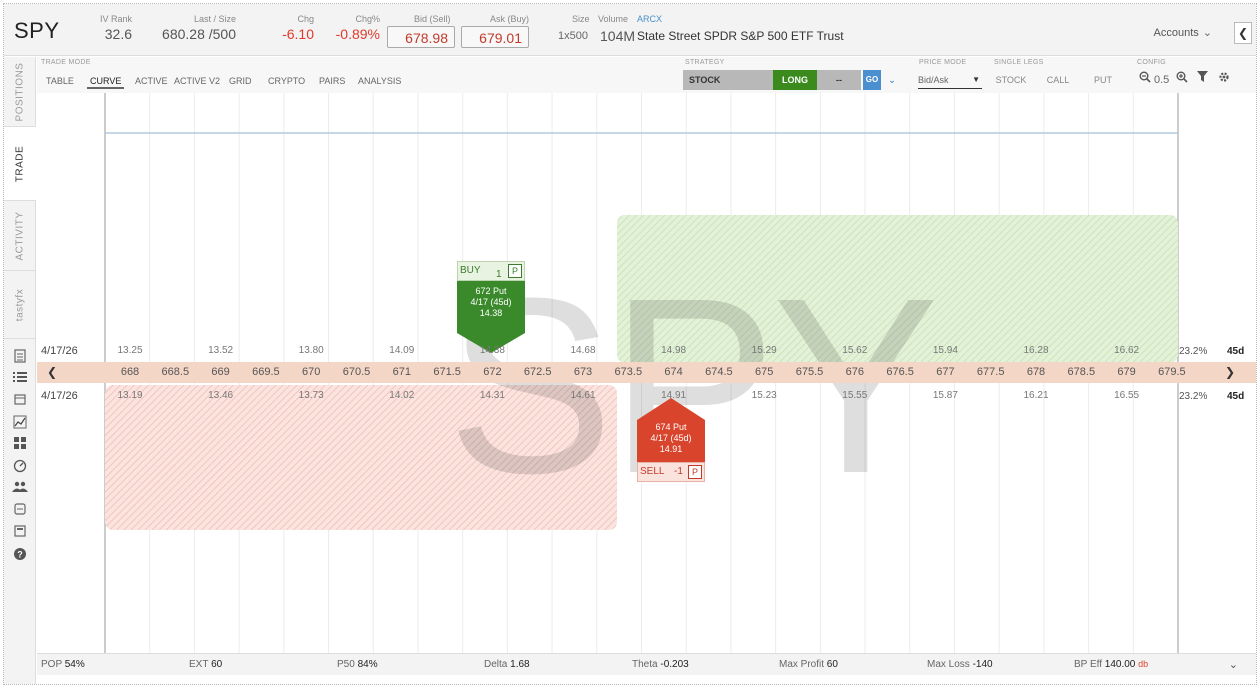 The width and height of the screenshot is (1260, 688). I want to click on put-price-upper: 13.25, so click(129, 350).